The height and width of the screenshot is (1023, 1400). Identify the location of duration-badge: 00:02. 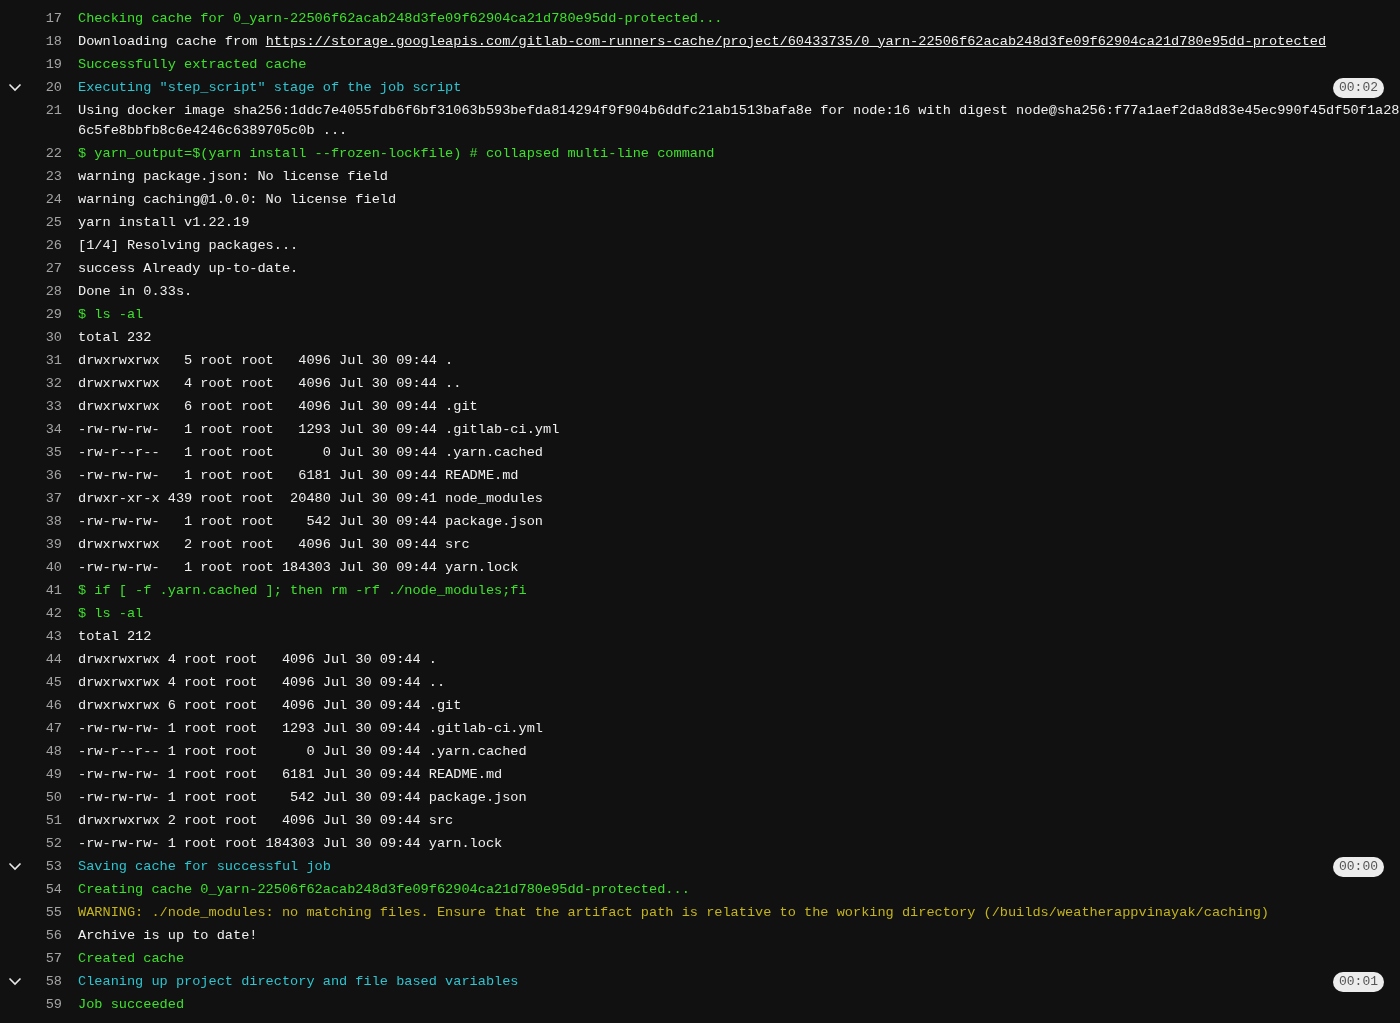
(1358, 87).